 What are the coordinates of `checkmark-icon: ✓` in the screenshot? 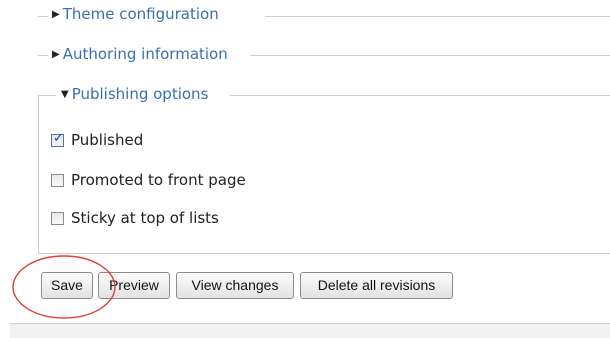 It's located at (58, 138).